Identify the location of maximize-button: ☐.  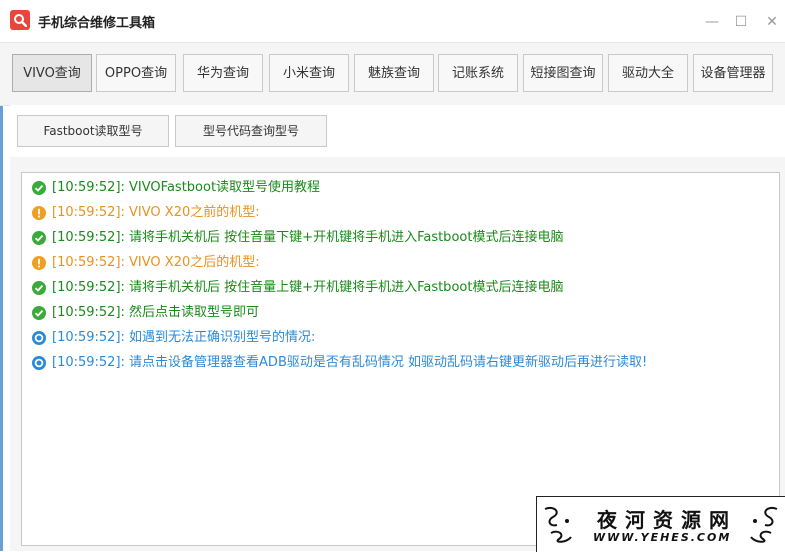
(741, 22).